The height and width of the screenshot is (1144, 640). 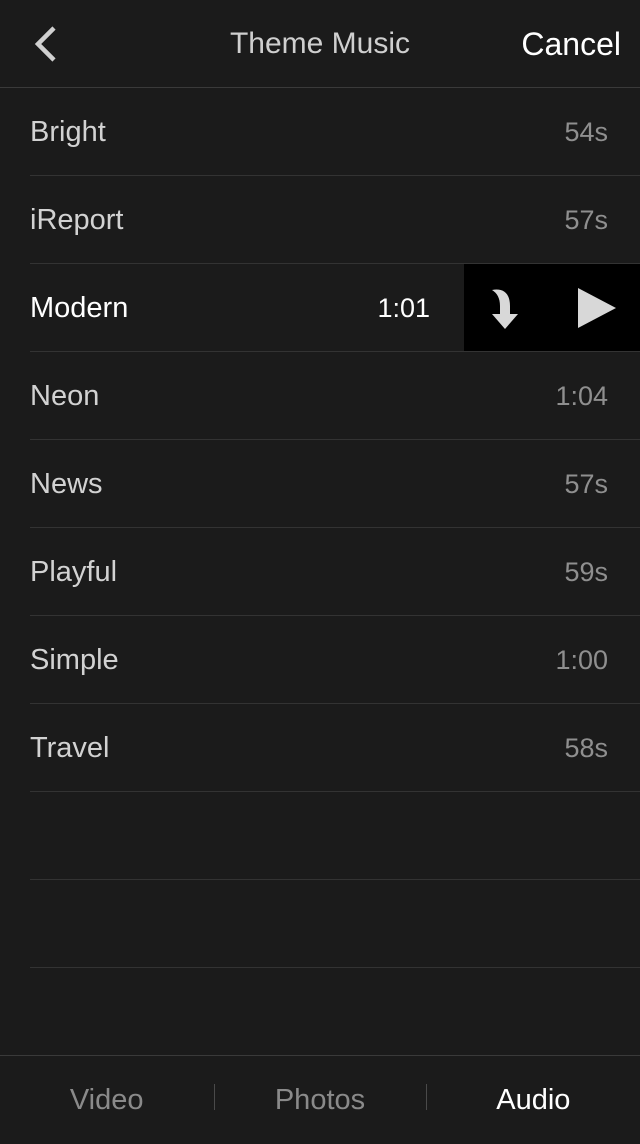 I want to click on track-row-news: News 57s, so click(x=320, y=484).